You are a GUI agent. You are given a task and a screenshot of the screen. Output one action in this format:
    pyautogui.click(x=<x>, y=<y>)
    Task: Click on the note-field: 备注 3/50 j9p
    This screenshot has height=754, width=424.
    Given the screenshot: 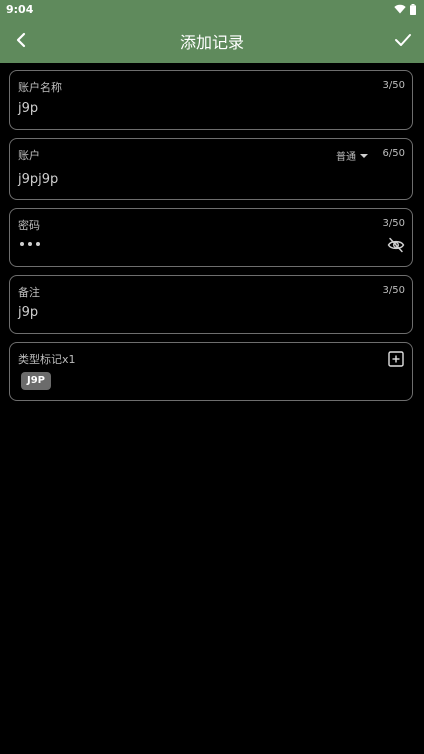 What is the action you would take?
    pyautogui.click(x=211, y=304)
    